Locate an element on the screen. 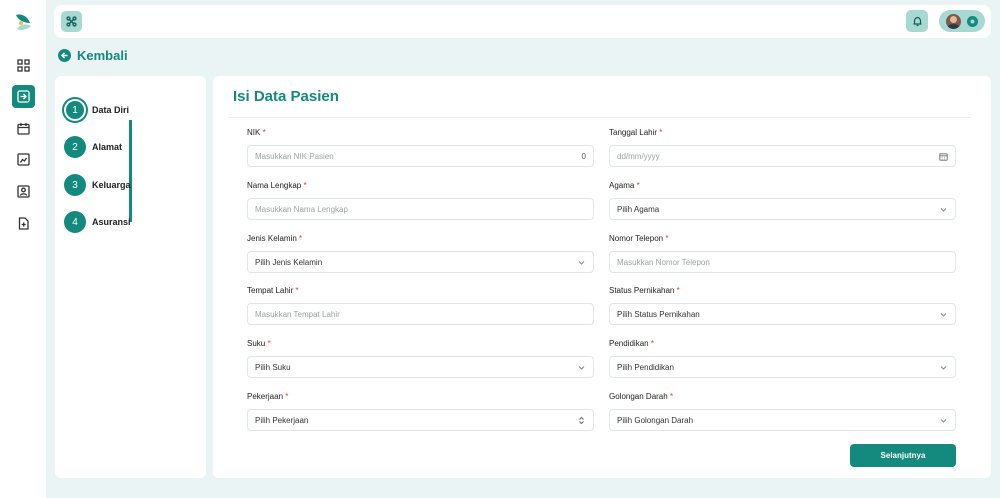 This screenshot has width=1000, height=498. avatar is located at coordinates (953, 21).